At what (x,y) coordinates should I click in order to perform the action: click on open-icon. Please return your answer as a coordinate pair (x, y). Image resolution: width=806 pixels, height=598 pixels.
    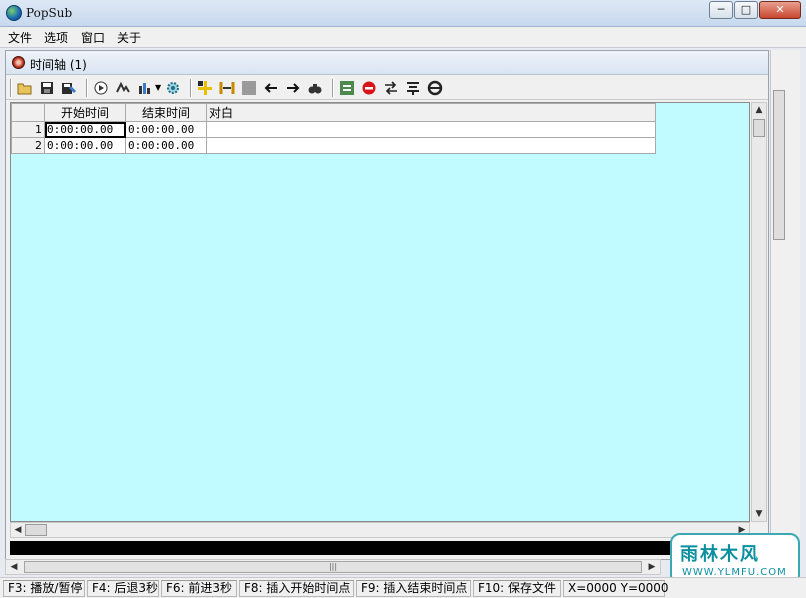
    Looking at the image, I should click on (25, 88).